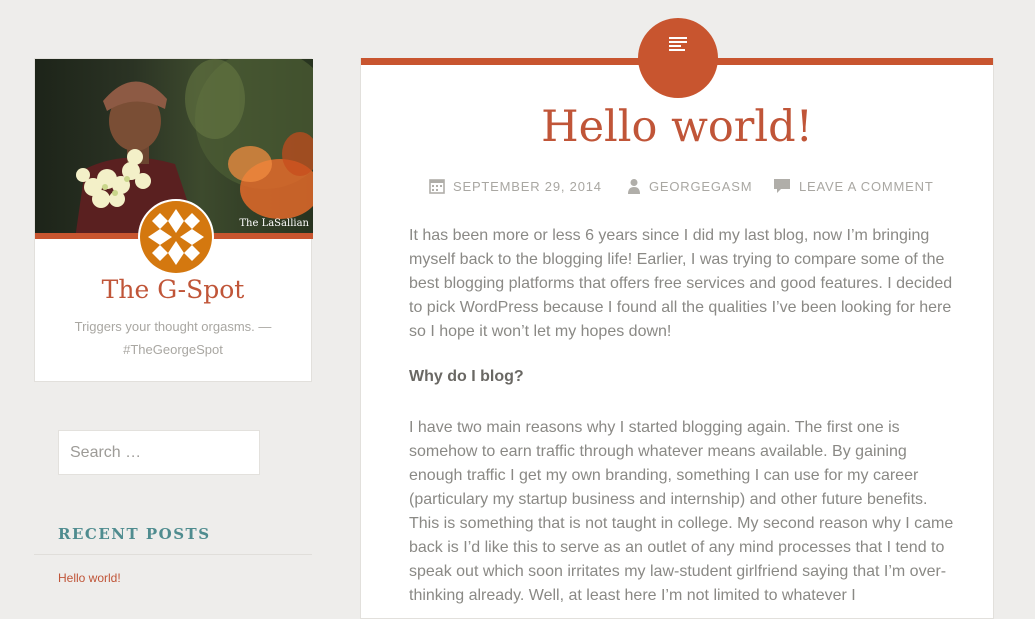 This screenshot has height=619, width=1035. What do you see at coordinates (89, 578) in the screenshot?
I see `recent-post-link: Hello world!` at bounding box center [89, 578].